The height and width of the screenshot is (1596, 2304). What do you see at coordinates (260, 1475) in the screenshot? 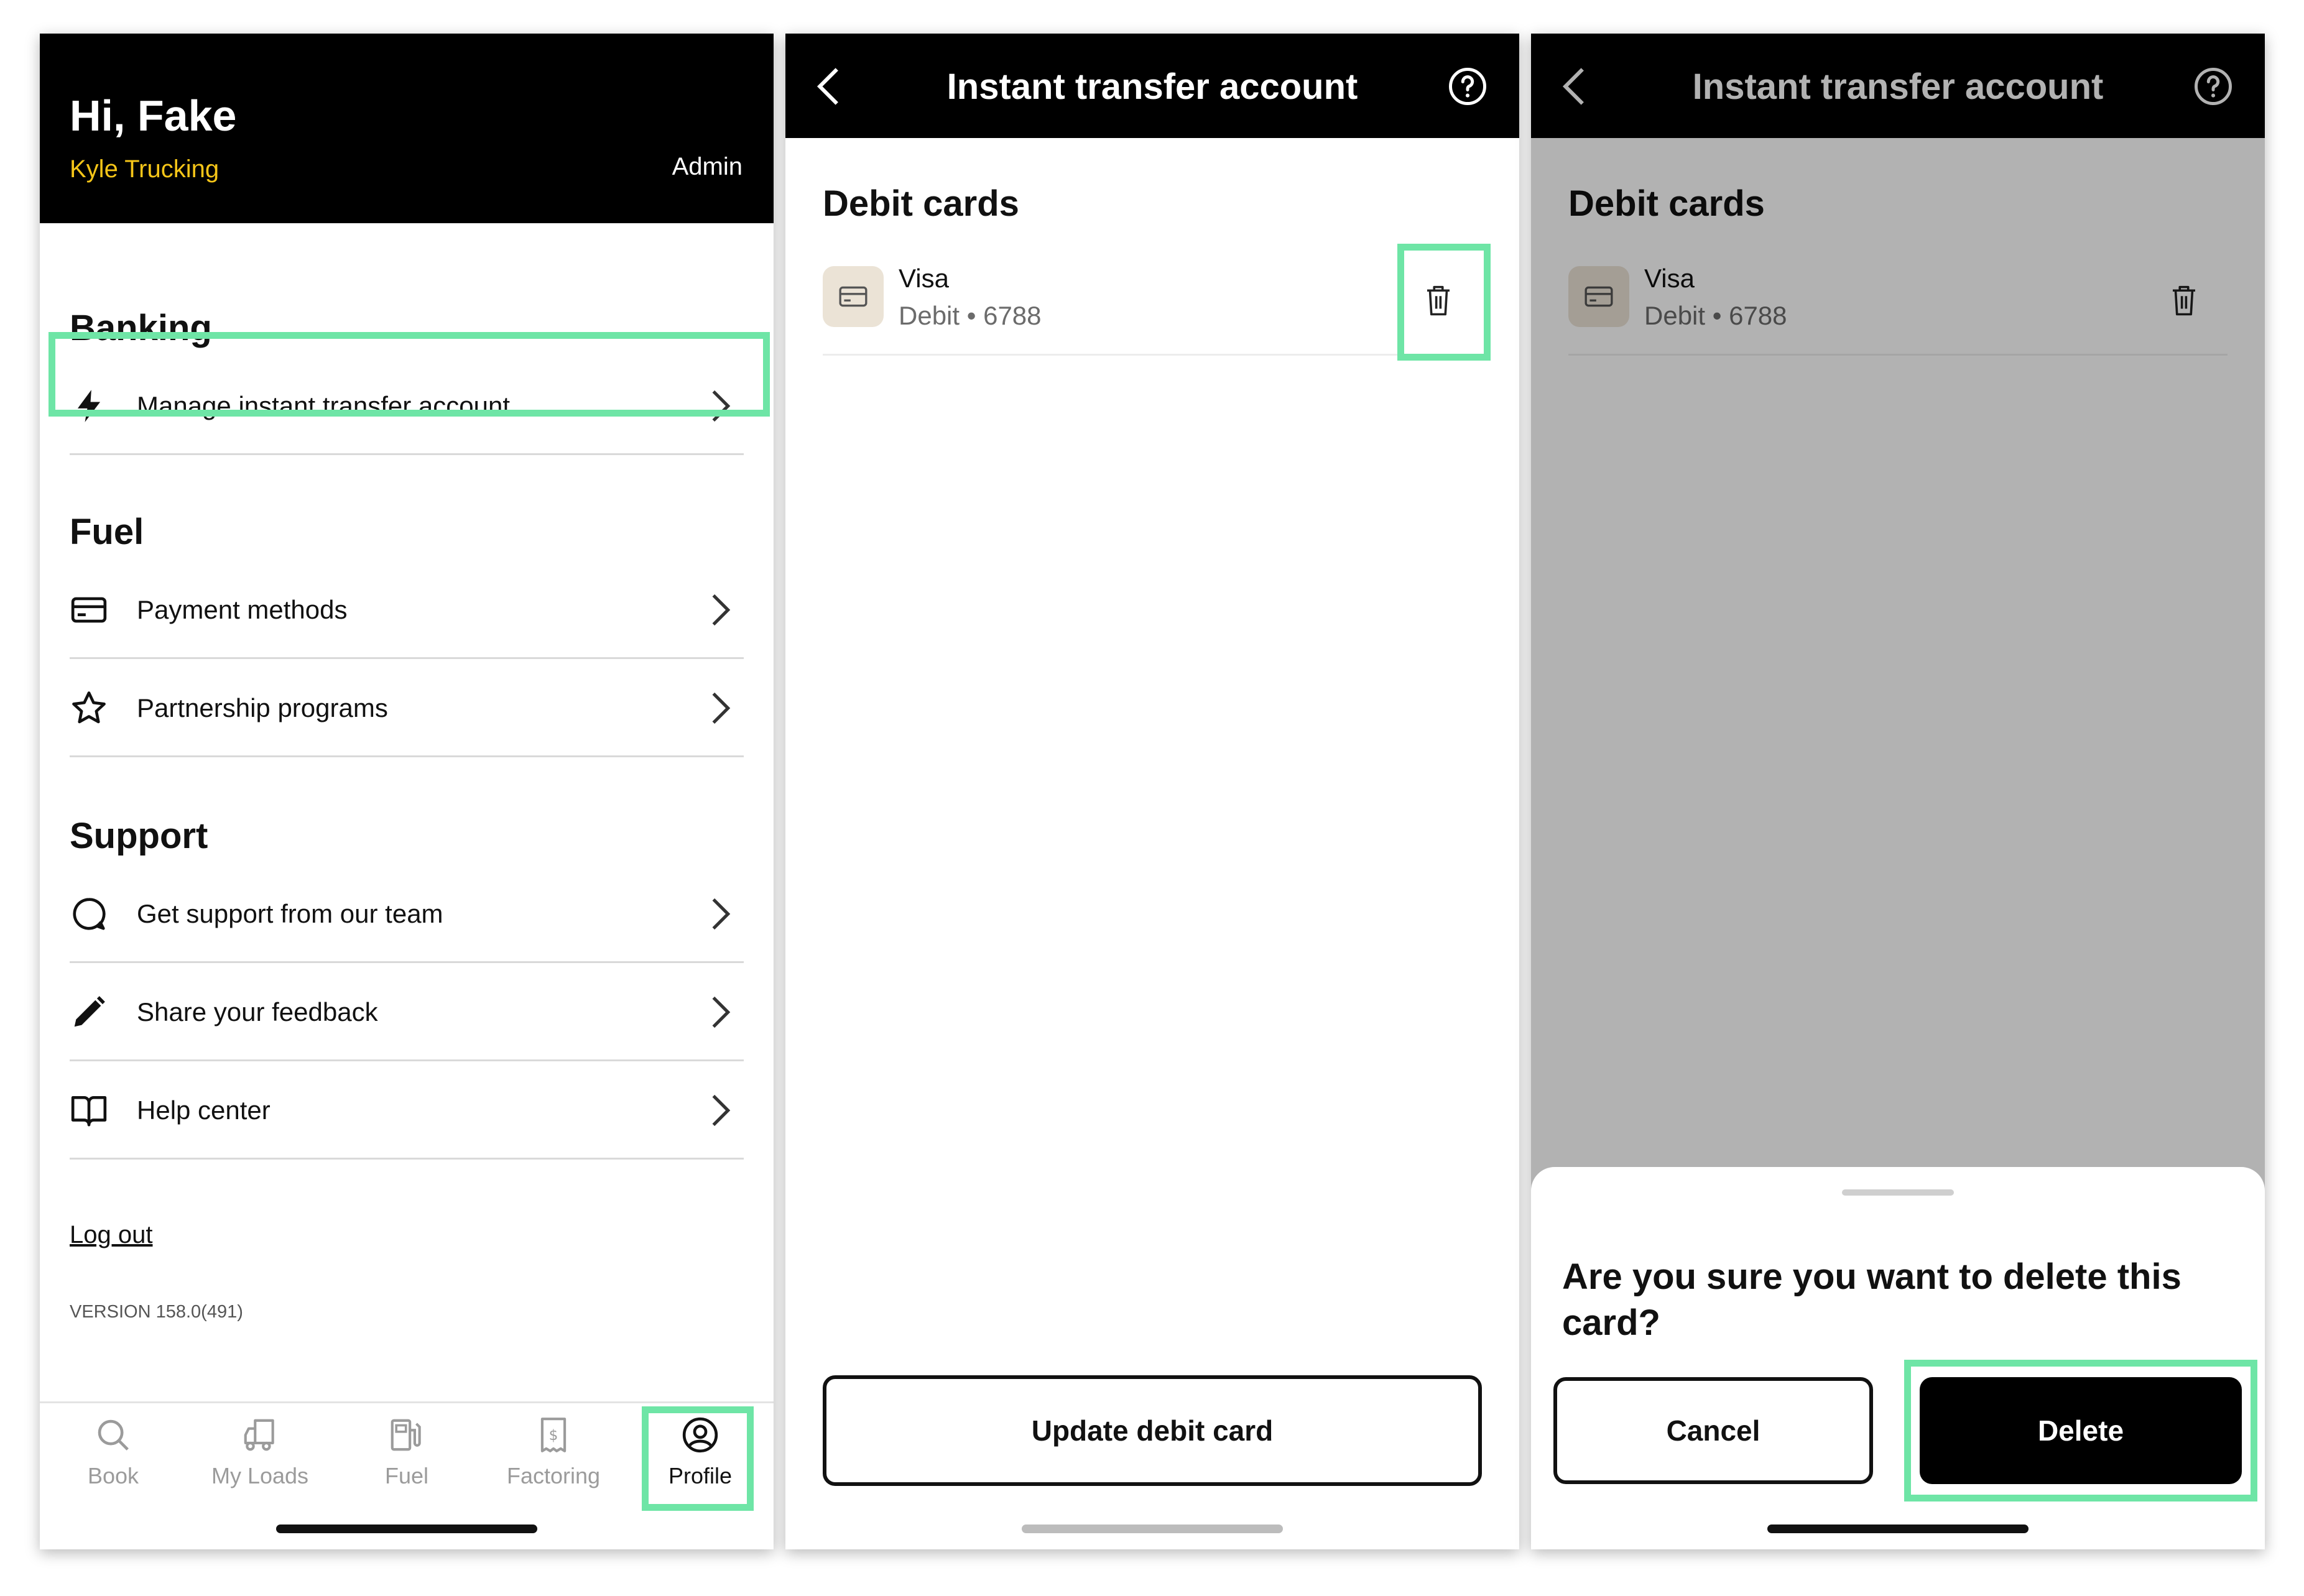
I see `tab-label: My Loads` at bounding box center [260, 1475].